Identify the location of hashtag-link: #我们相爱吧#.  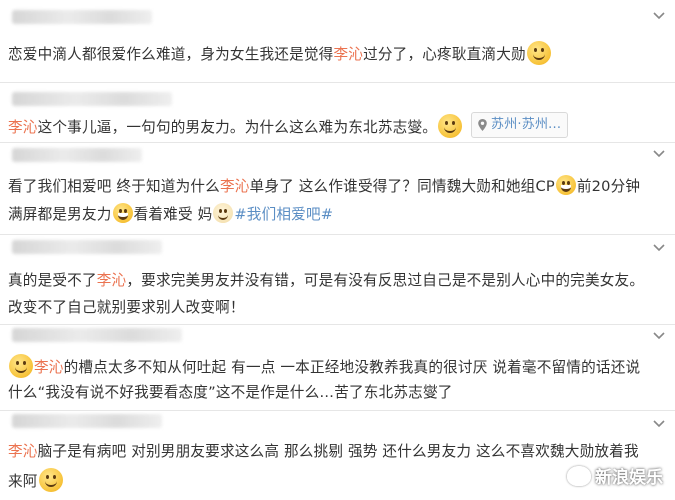
(283, 214).